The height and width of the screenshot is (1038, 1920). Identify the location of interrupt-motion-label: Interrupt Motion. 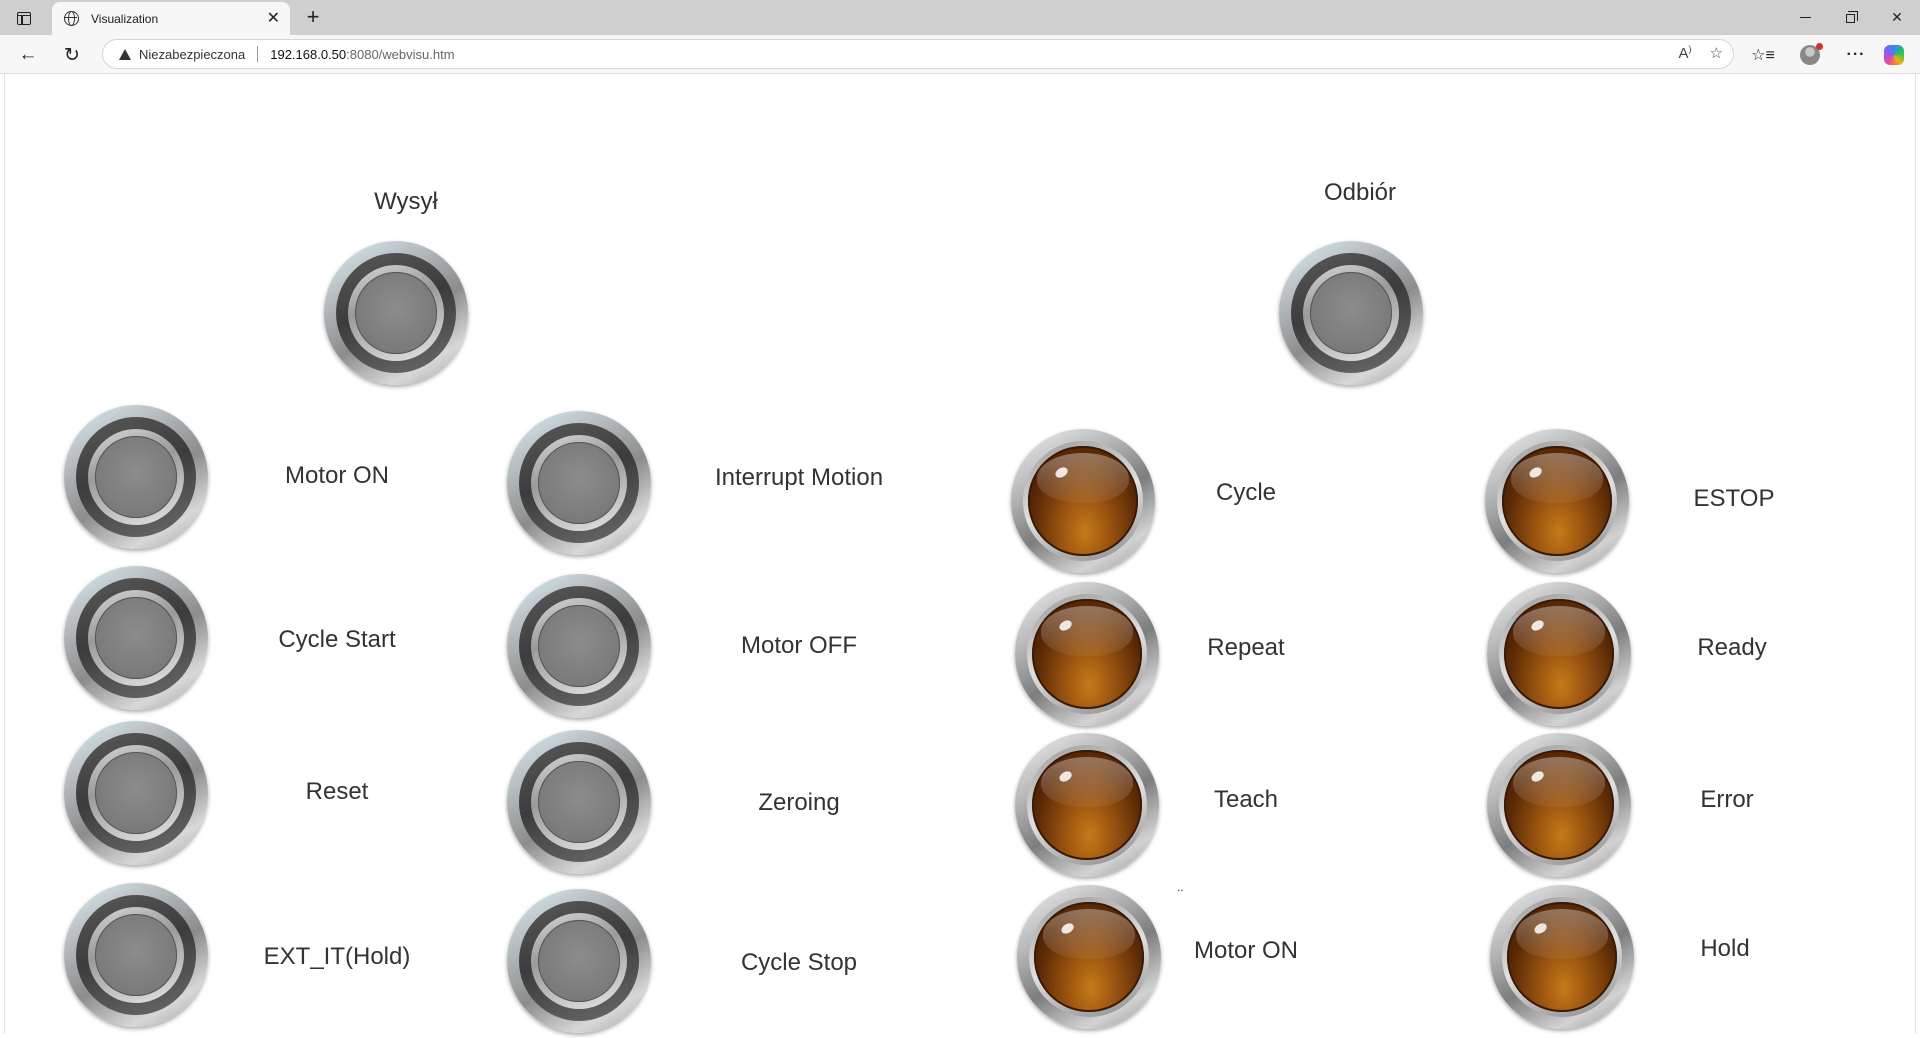
(799, 477).